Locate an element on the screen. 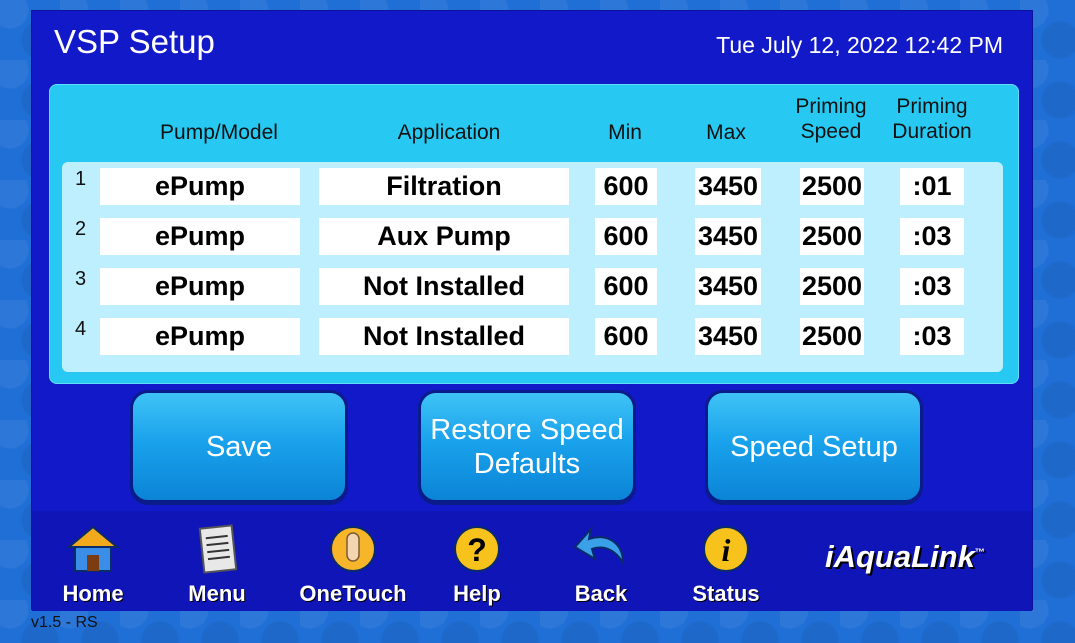  row-number: 1 is located at coordinates (81, 179).